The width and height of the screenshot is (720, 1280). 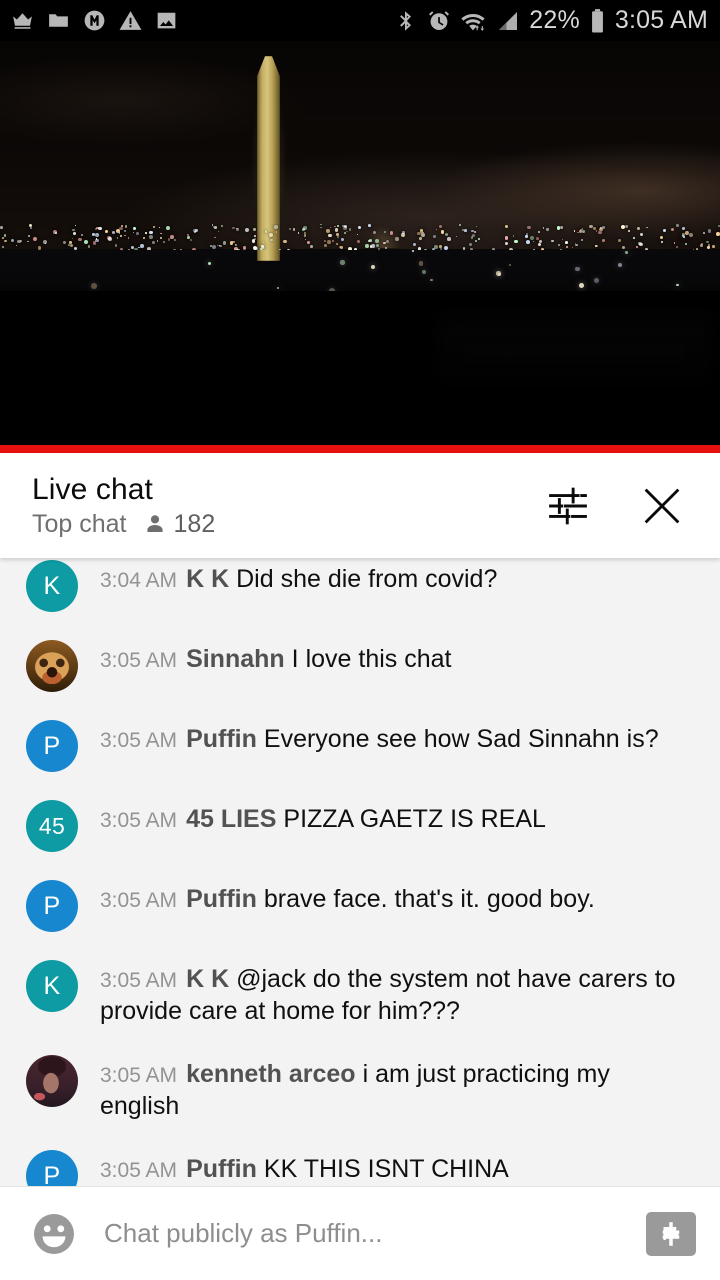 I want to click on chat-message: K 3:04 AM K K Did she die from covid?, so click(x=360, y=592).